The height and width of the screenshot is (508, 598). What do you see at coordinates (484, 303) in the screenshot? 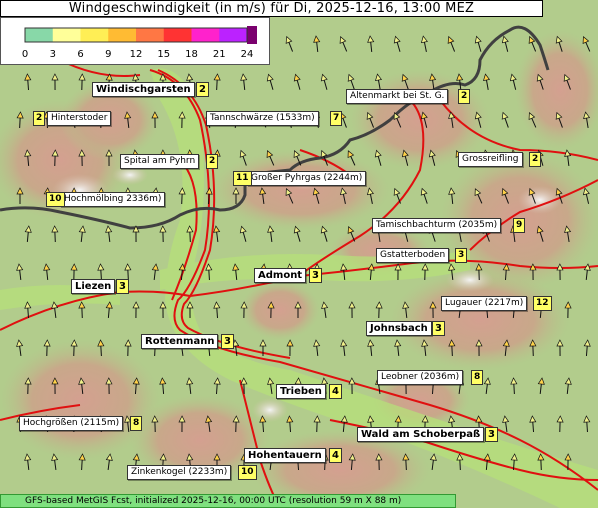
I see `place-name: Lugauer (2217m)` at bounding box center [484, 303].